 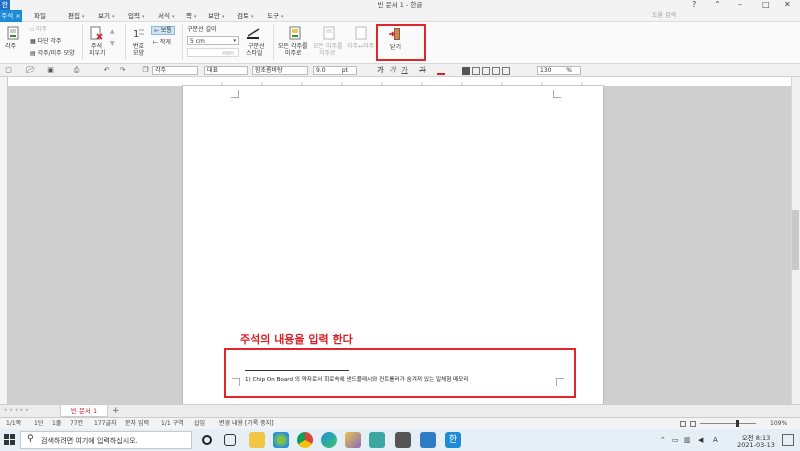 What do you see at coordinates (50, 70) in the screenshot?
I see `save-icon: ▣` at bounding box center [50, 70].